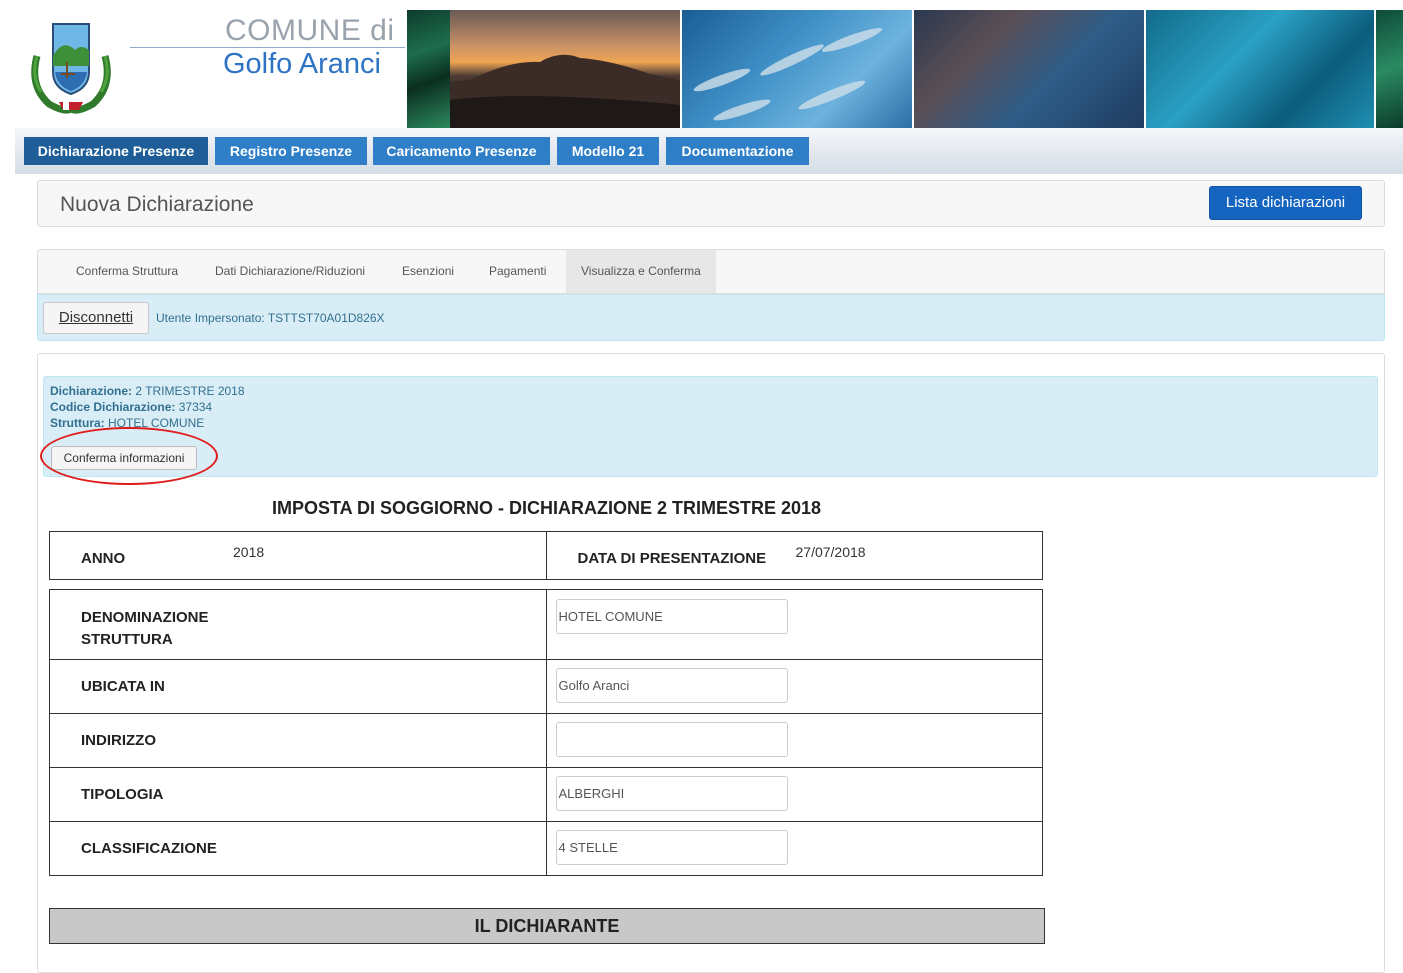 This screenshot has height=973, width=1403. What do you see at coordinates (157, 204) in the screenshot?
I see `page-title: Nuova Dichiarazione` at bounding box center [157, 204].